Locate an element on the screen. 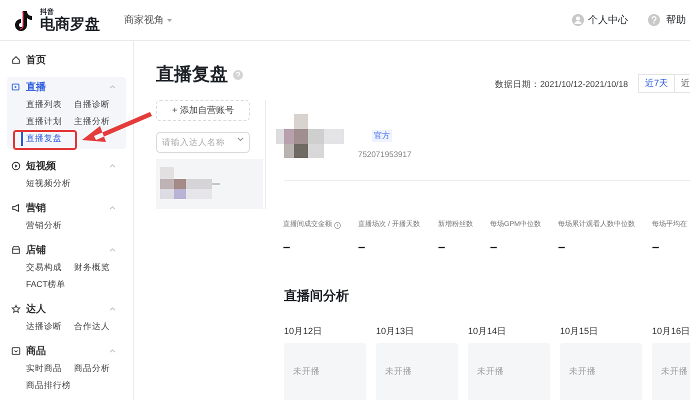  view-switch-dropdown: 商家视角 is located at coordinates (148, 20).